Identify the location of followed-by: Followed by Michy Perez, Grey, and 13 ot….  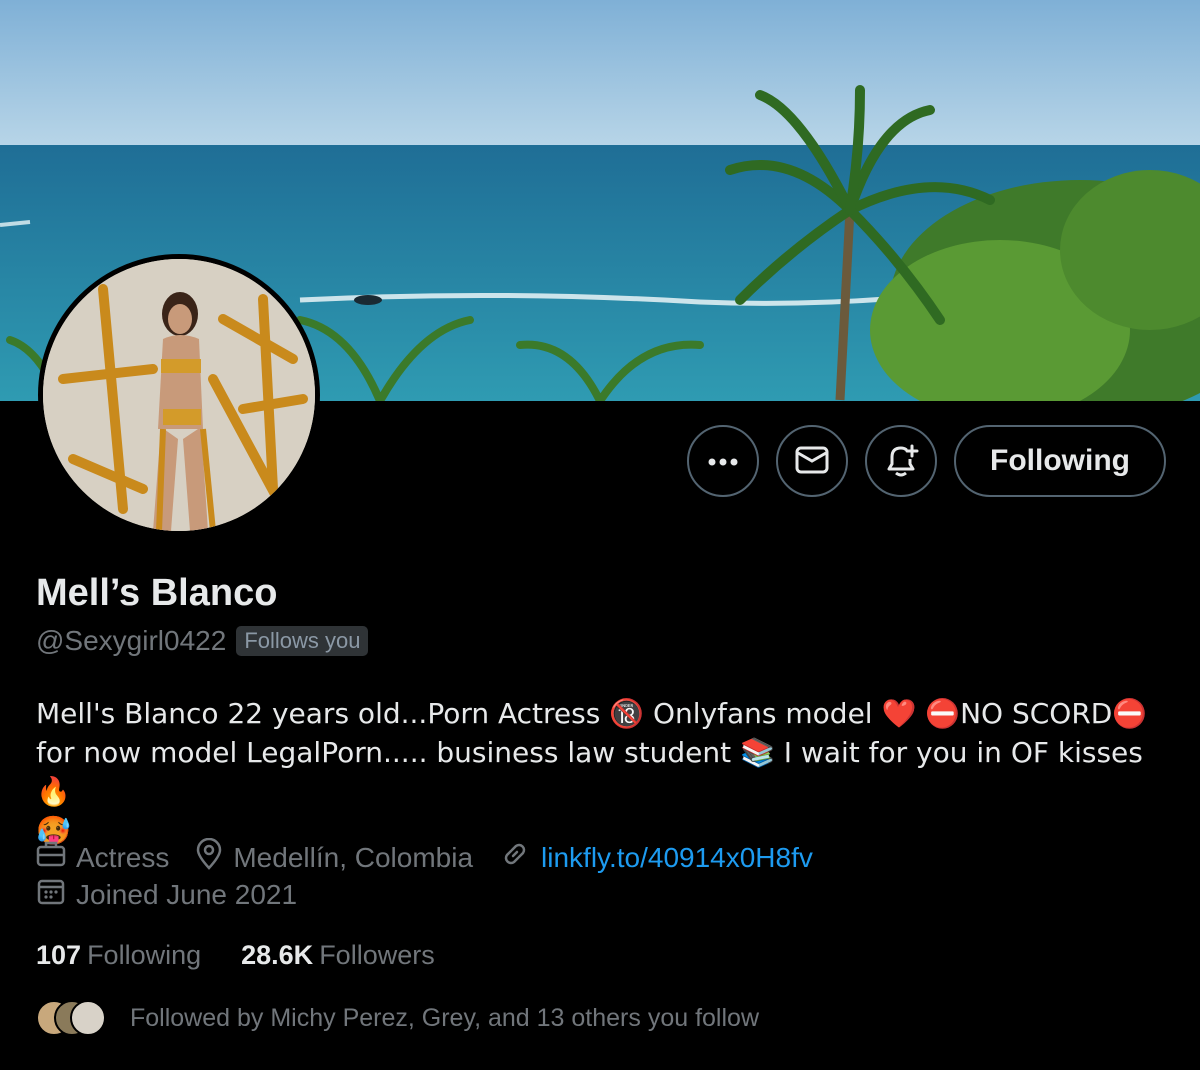
(397, 1018).